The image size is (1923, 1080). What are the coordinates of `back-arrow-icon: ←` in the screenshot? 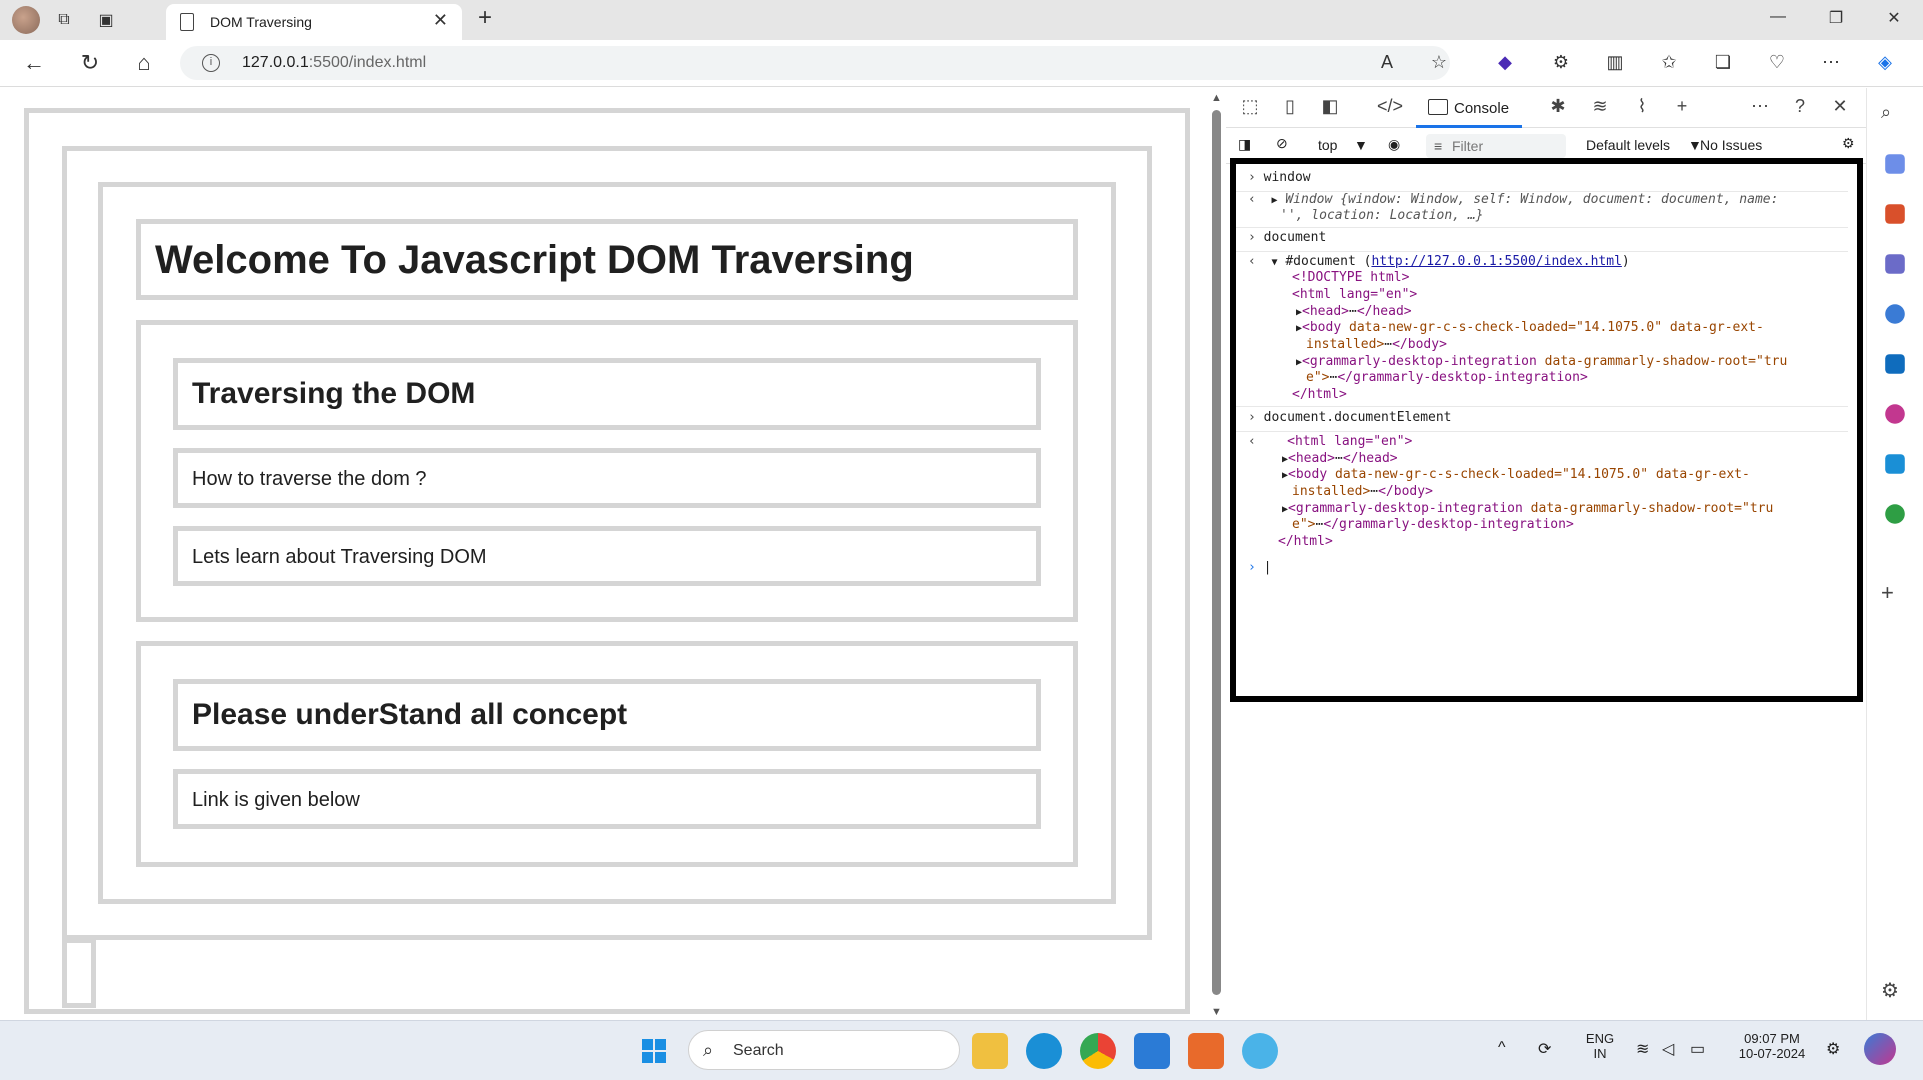 It's located at (34, 63).